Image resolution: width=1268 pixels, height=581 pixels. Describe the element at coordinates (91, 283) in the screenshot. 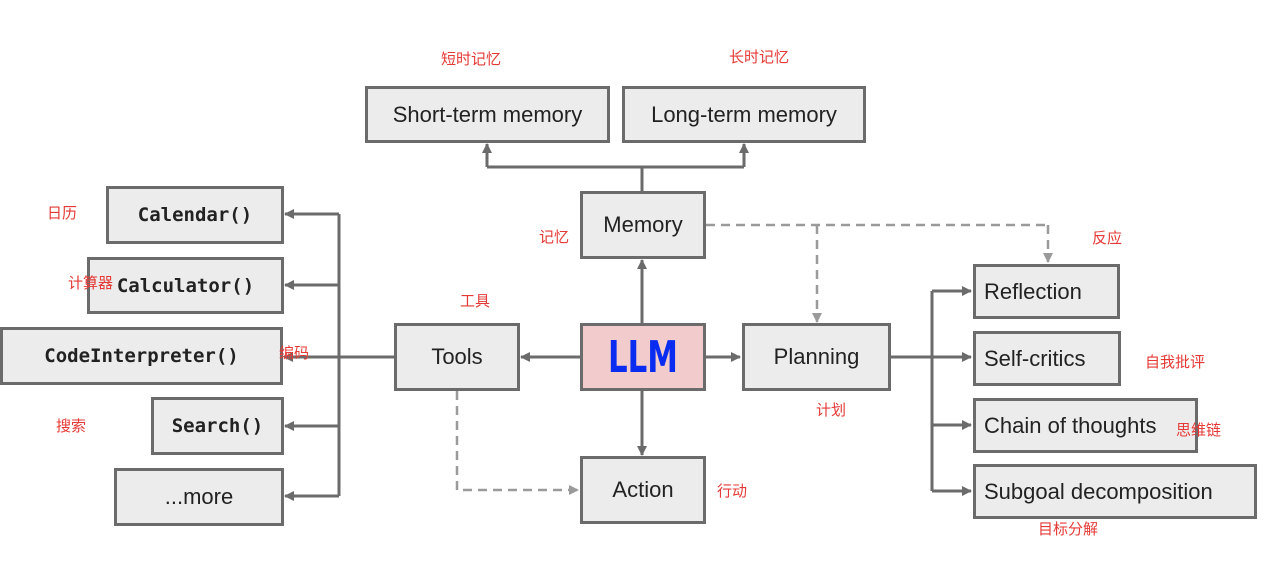

I see `annotation-calculator: 计算器` at that location.